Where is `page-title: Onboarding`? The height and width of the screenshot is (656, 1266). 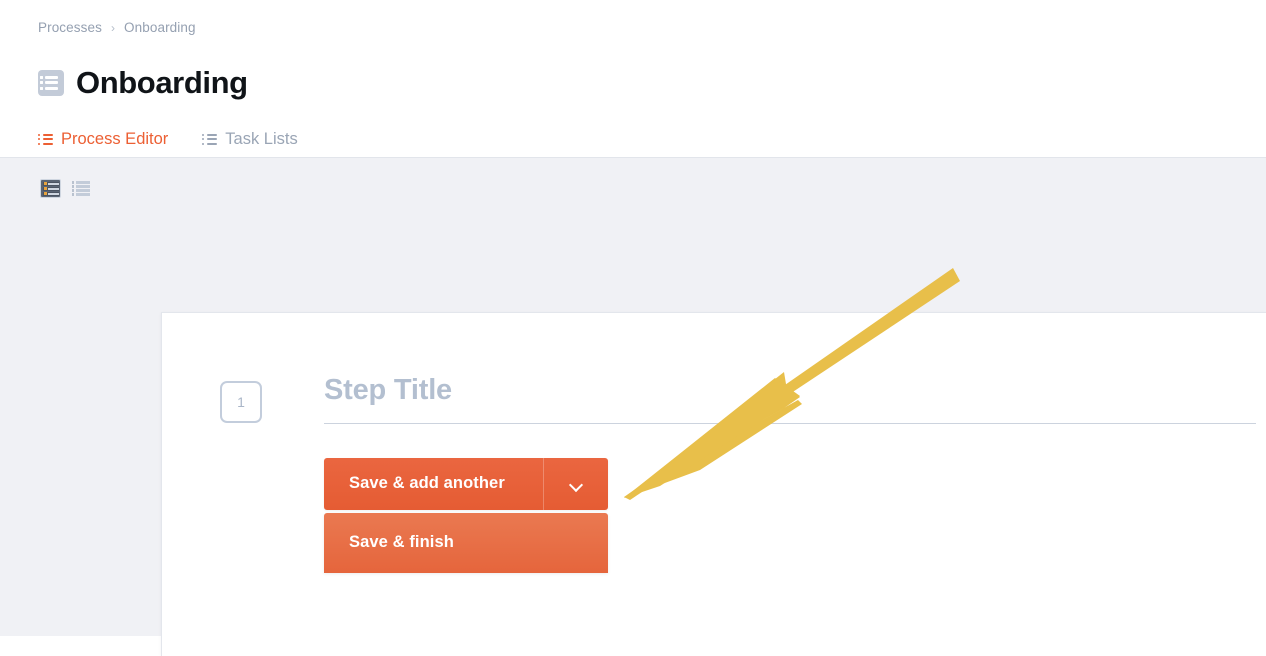 page-title: Onboarding is located at coordinates (162, 82).